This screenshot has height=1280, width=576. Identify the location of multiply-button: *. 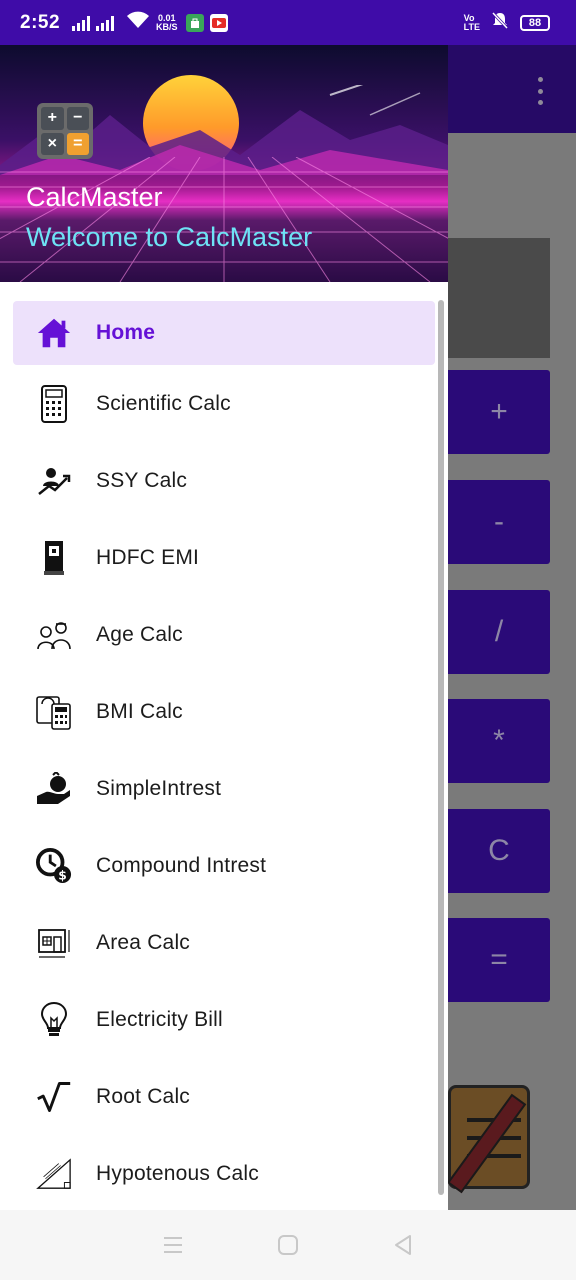
(499, 741).